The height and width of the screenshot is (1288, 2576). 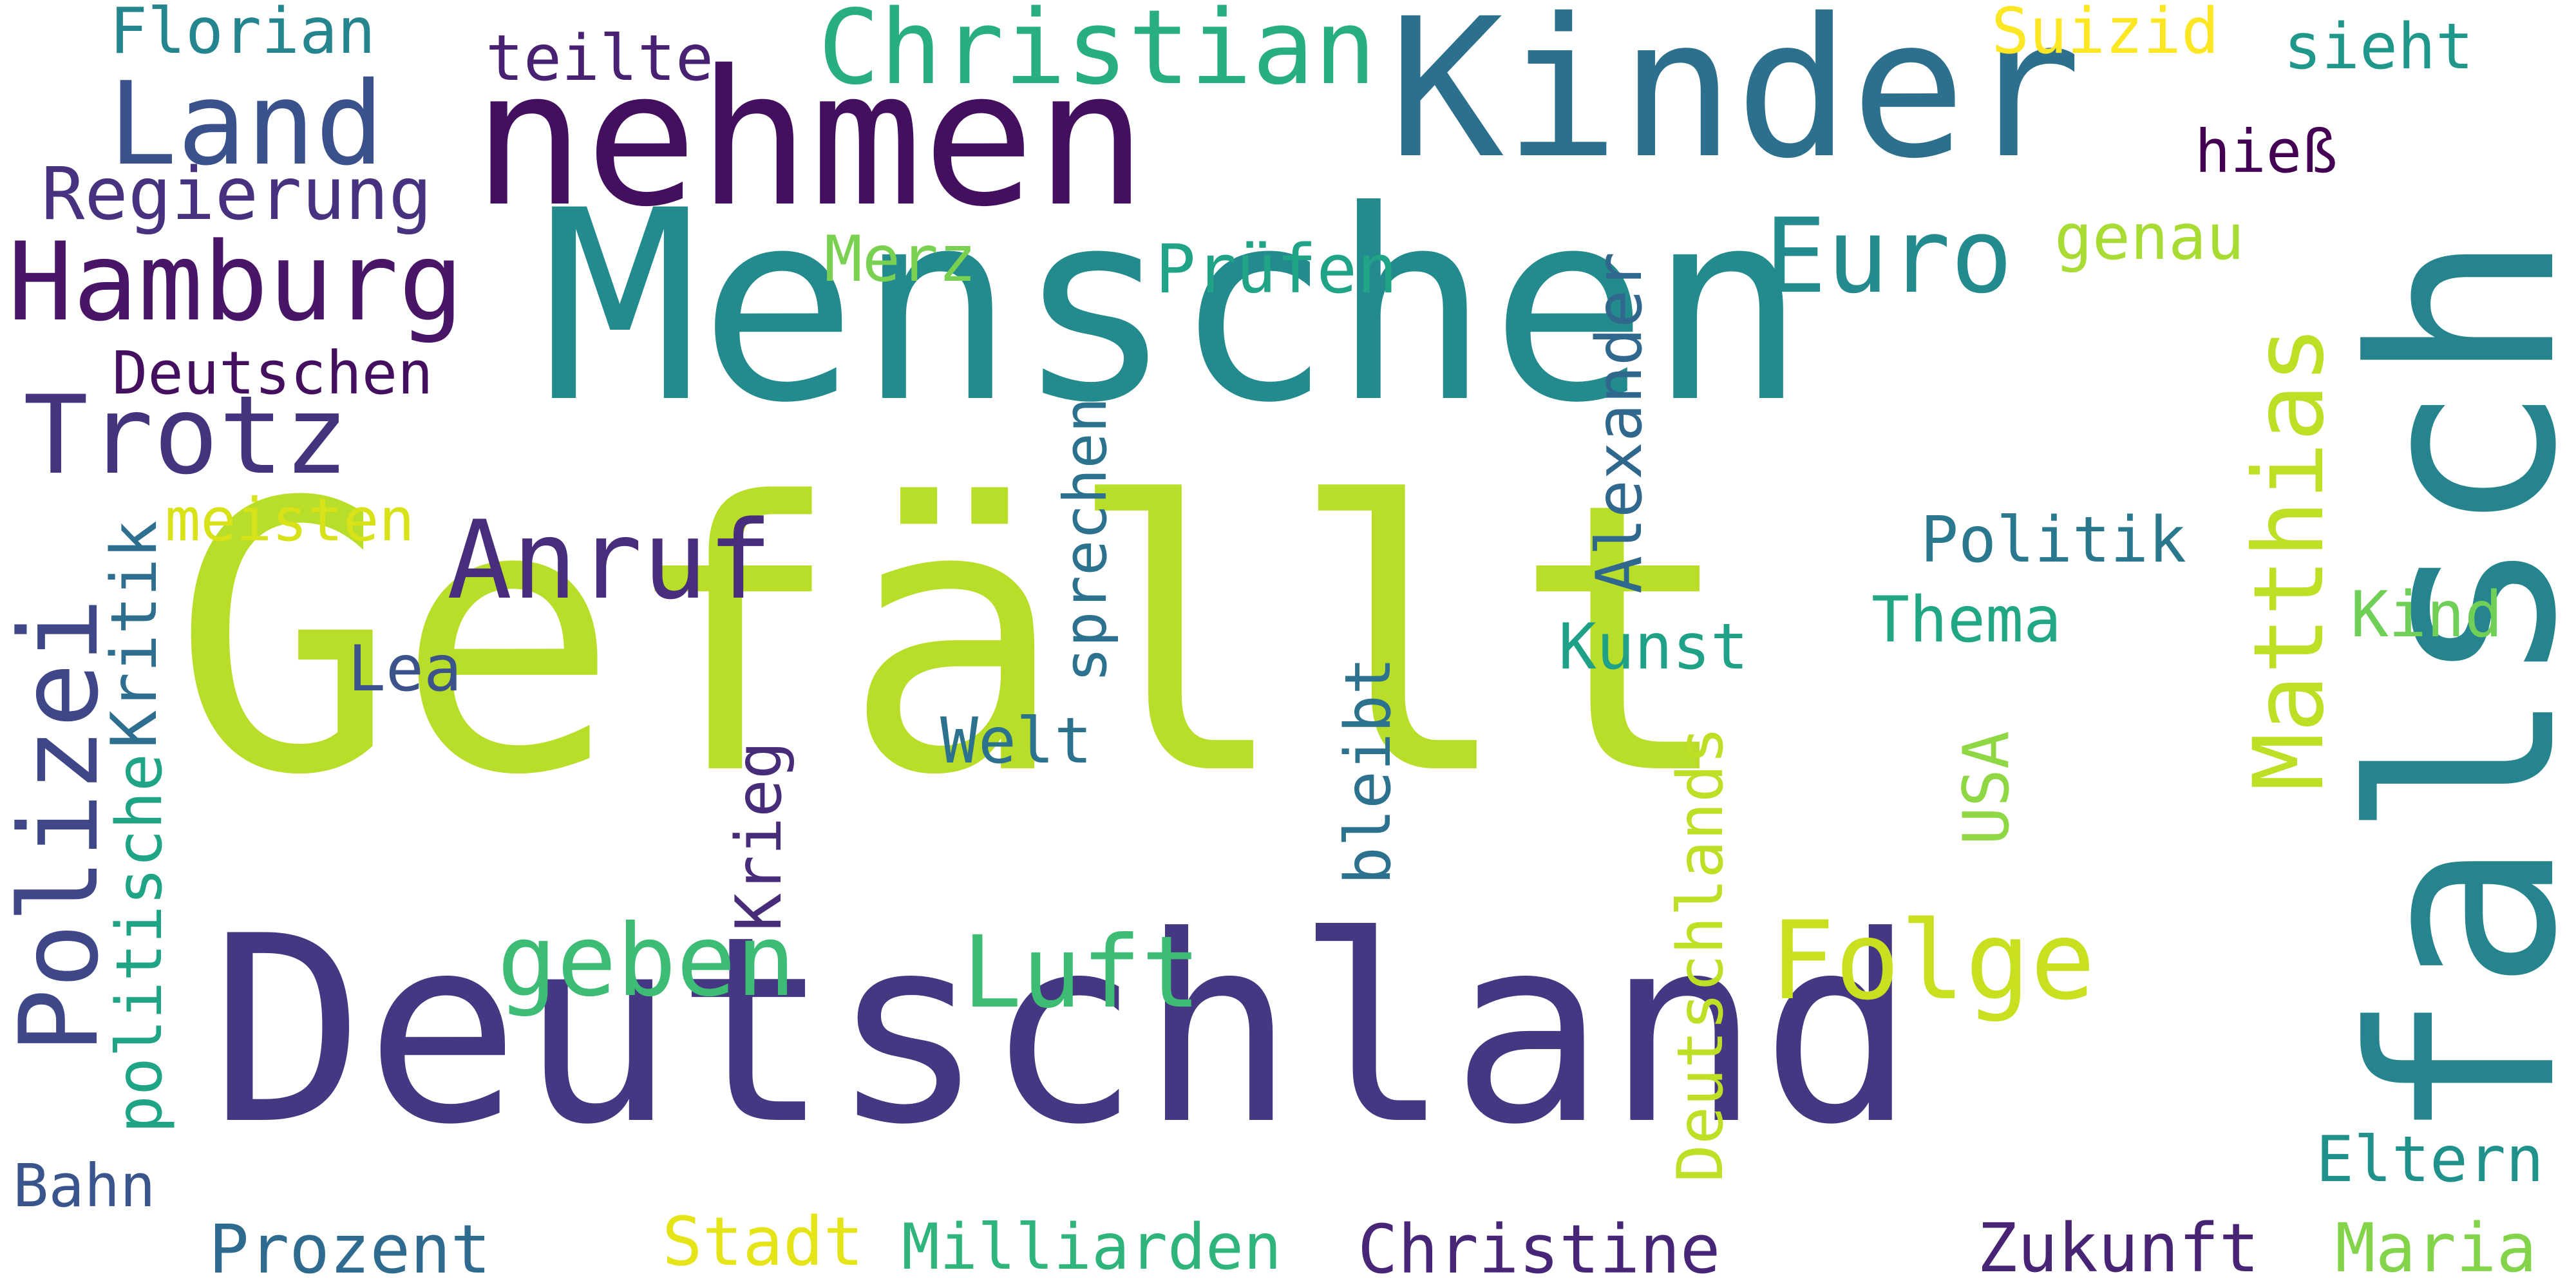 I want to click on word-bleibt: bleibt, so click(x=1368, y=771).